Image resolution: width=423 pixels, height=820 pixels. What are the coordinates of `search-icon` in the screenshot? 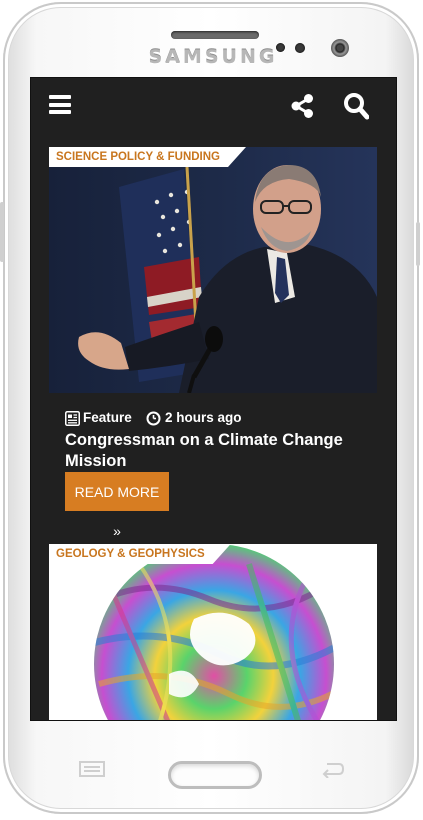 It's located at (356, 106).